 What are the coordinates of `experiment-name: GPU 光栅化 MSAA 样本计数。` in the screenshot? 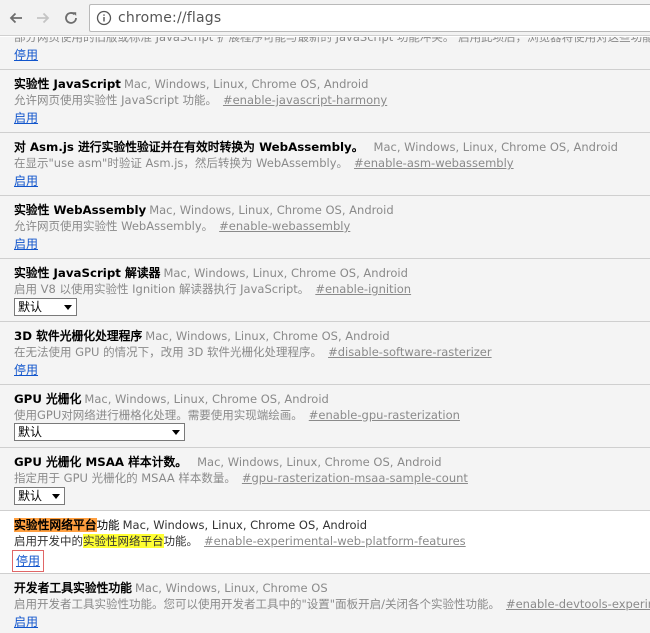 It's located at (101, 462).